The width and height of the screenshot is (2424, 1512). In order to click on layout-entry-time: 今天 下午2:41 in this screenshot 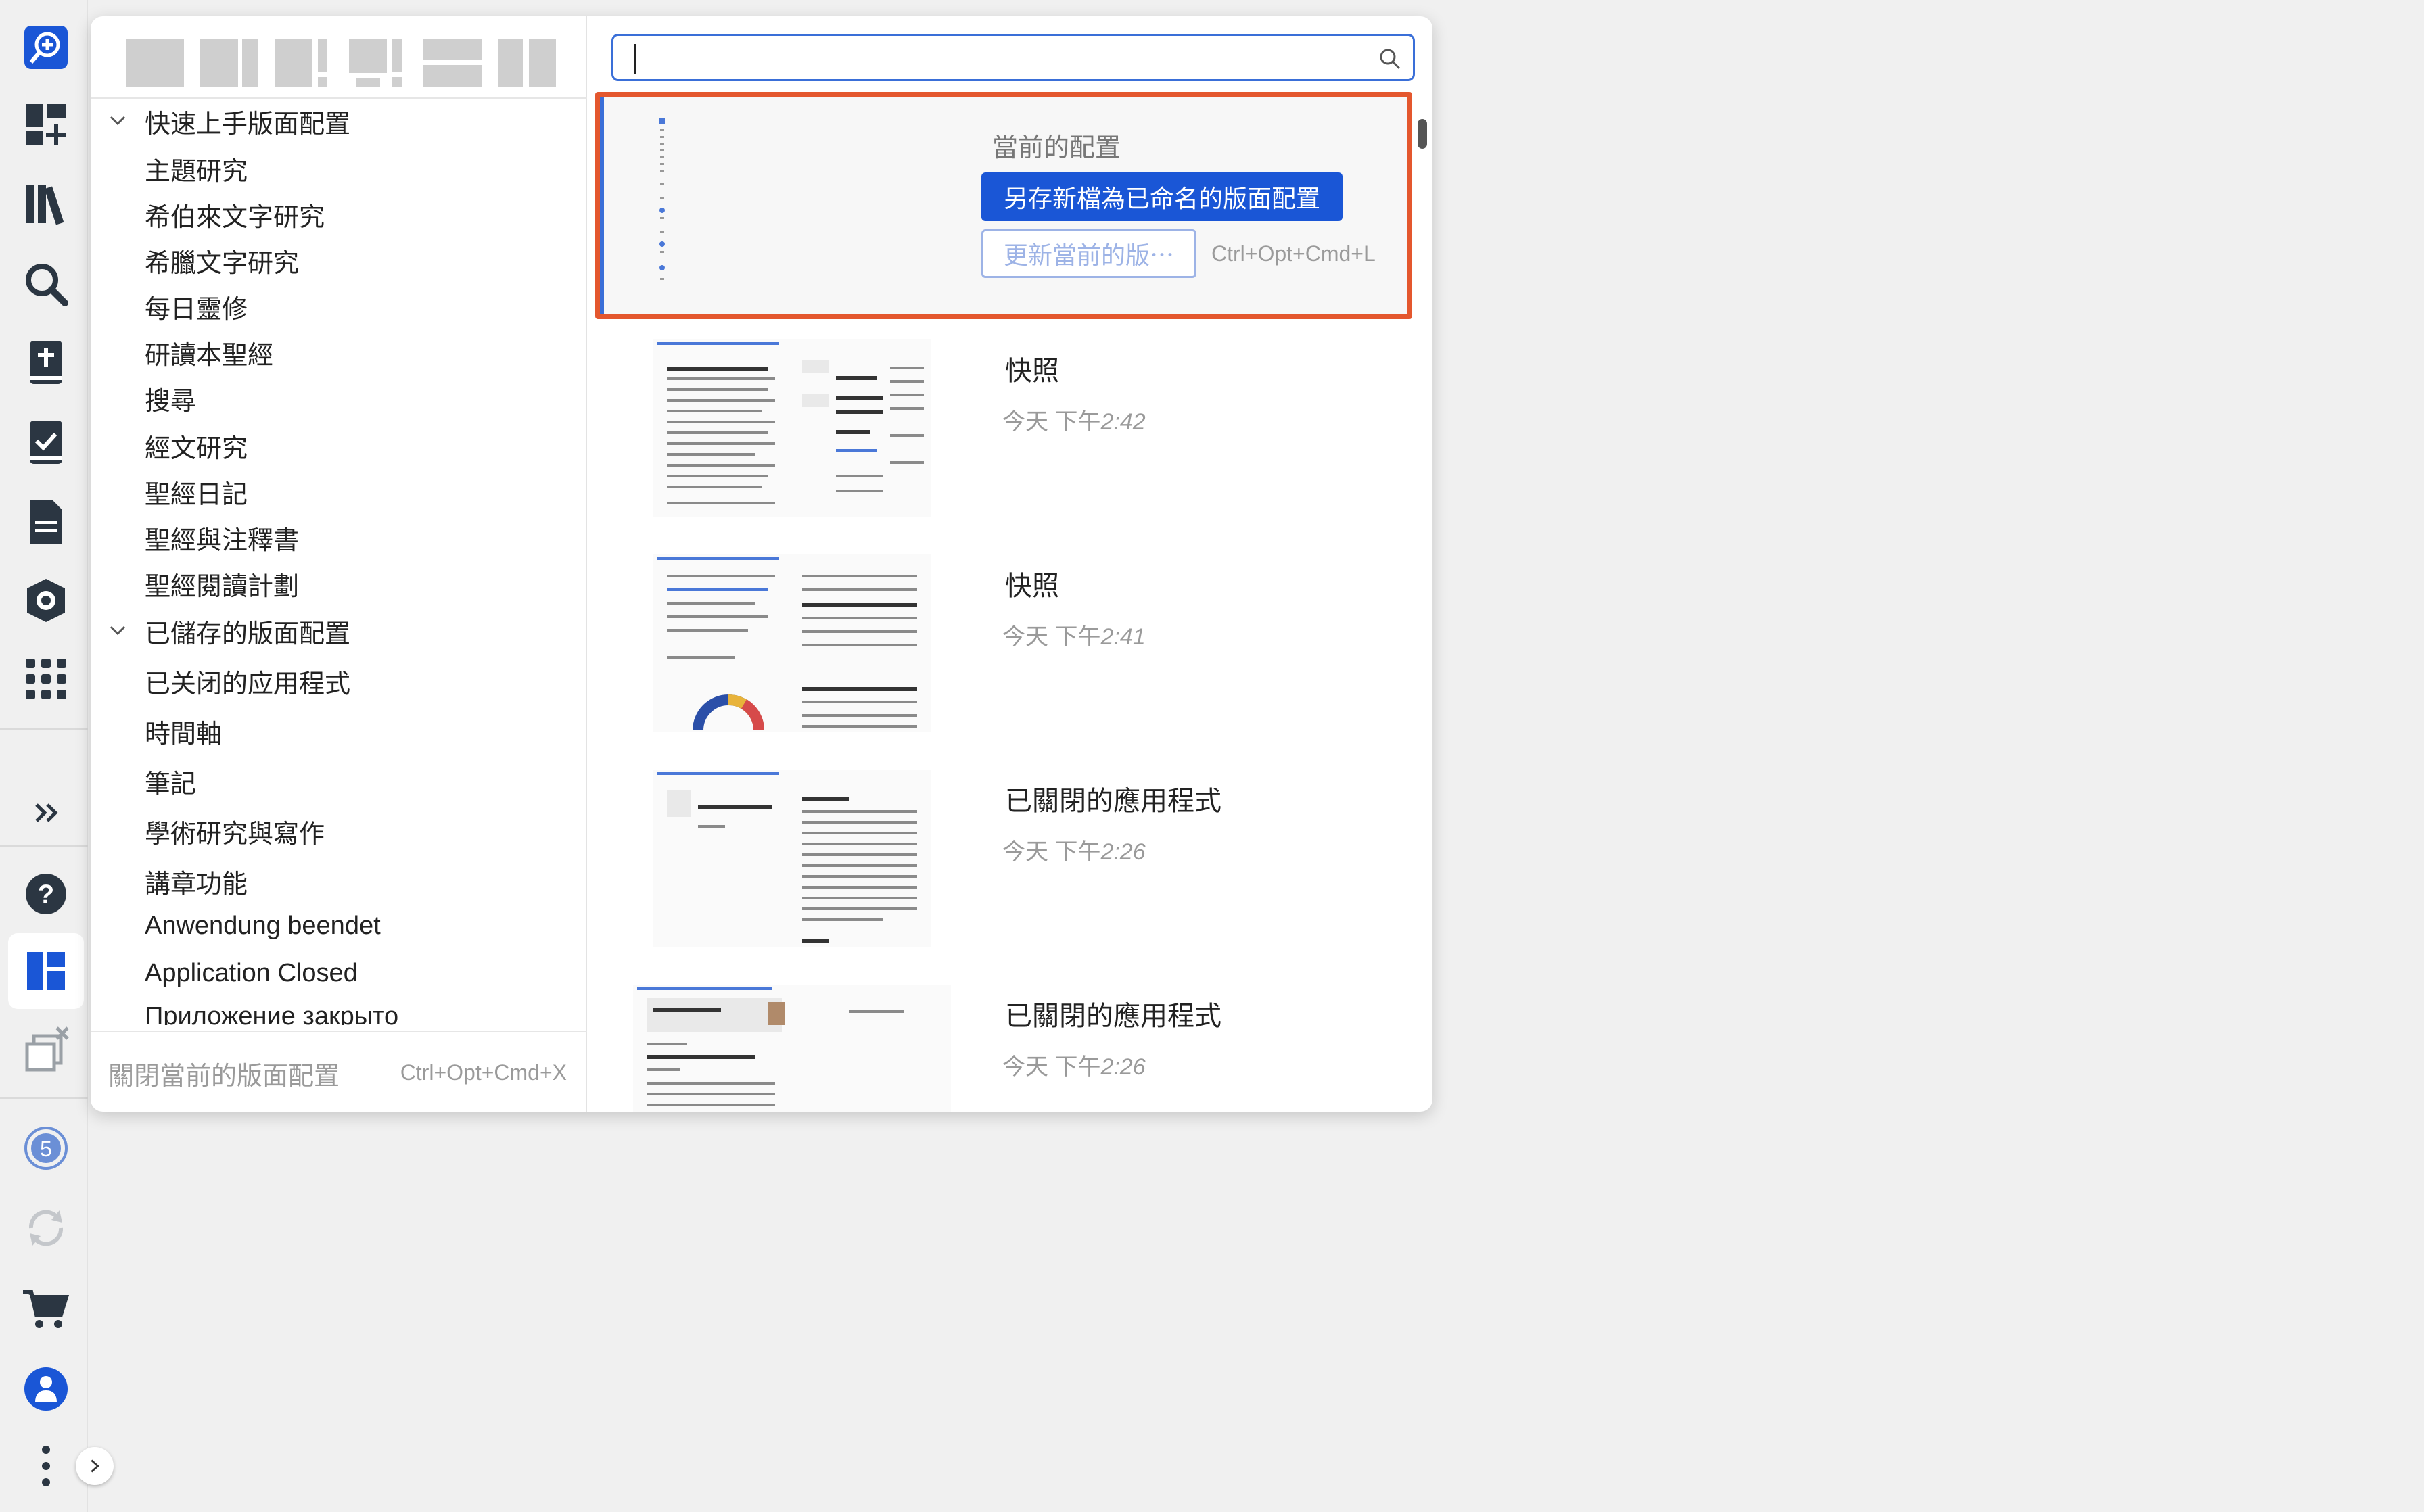, I will do `click(1074, 634)`.